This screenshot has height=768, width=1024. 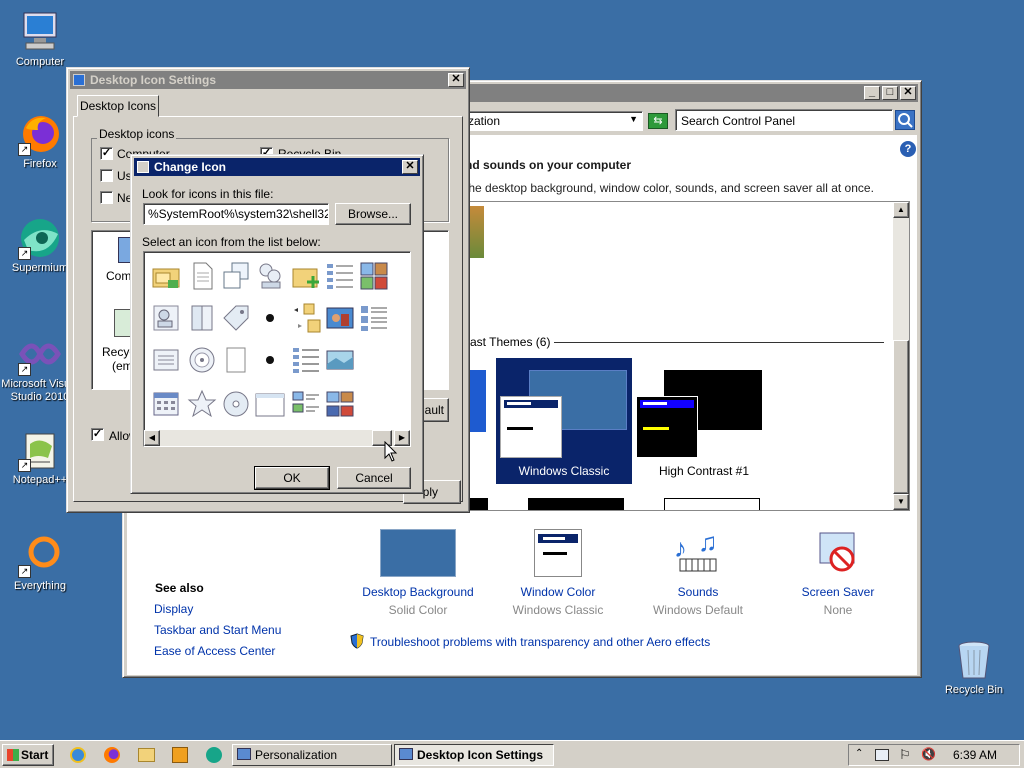 What do you see at coordinates (214, 651) in the screenshot?
I see `see-also-ease-of-access-link: Ease of Access Center` at bounding box center [214, 651].